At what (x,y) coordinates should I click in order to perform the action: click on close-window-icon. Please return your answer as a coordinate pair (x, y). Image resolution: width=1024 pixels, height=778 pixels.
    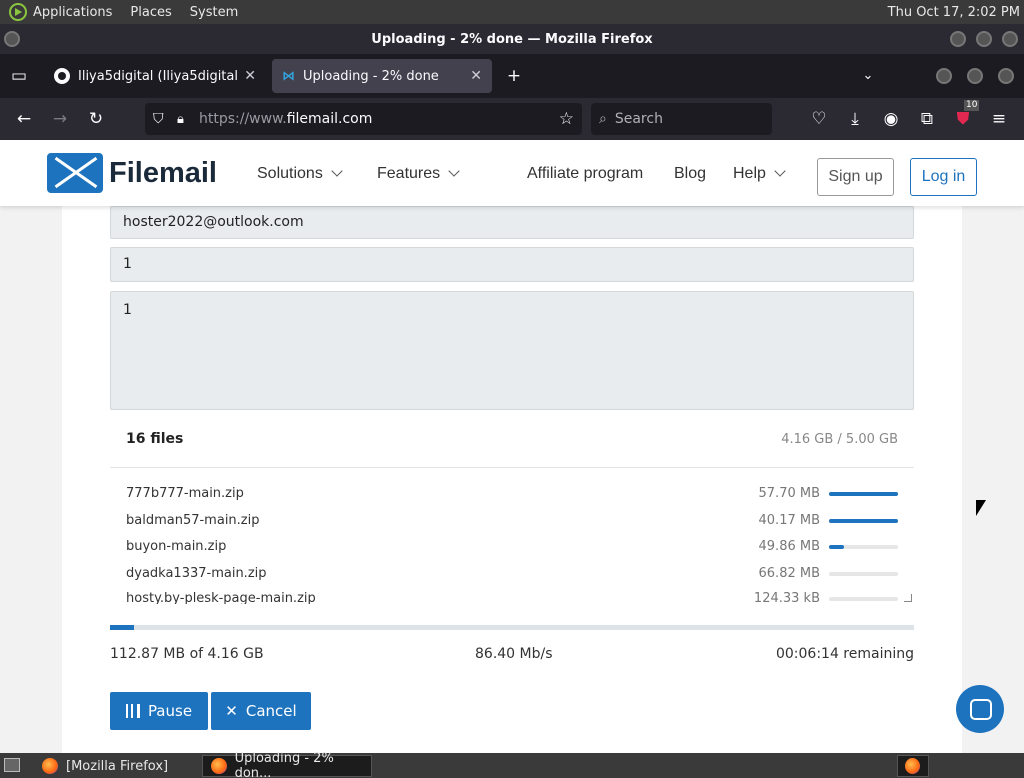
    Looking at the image, I should click on (1010, 39).